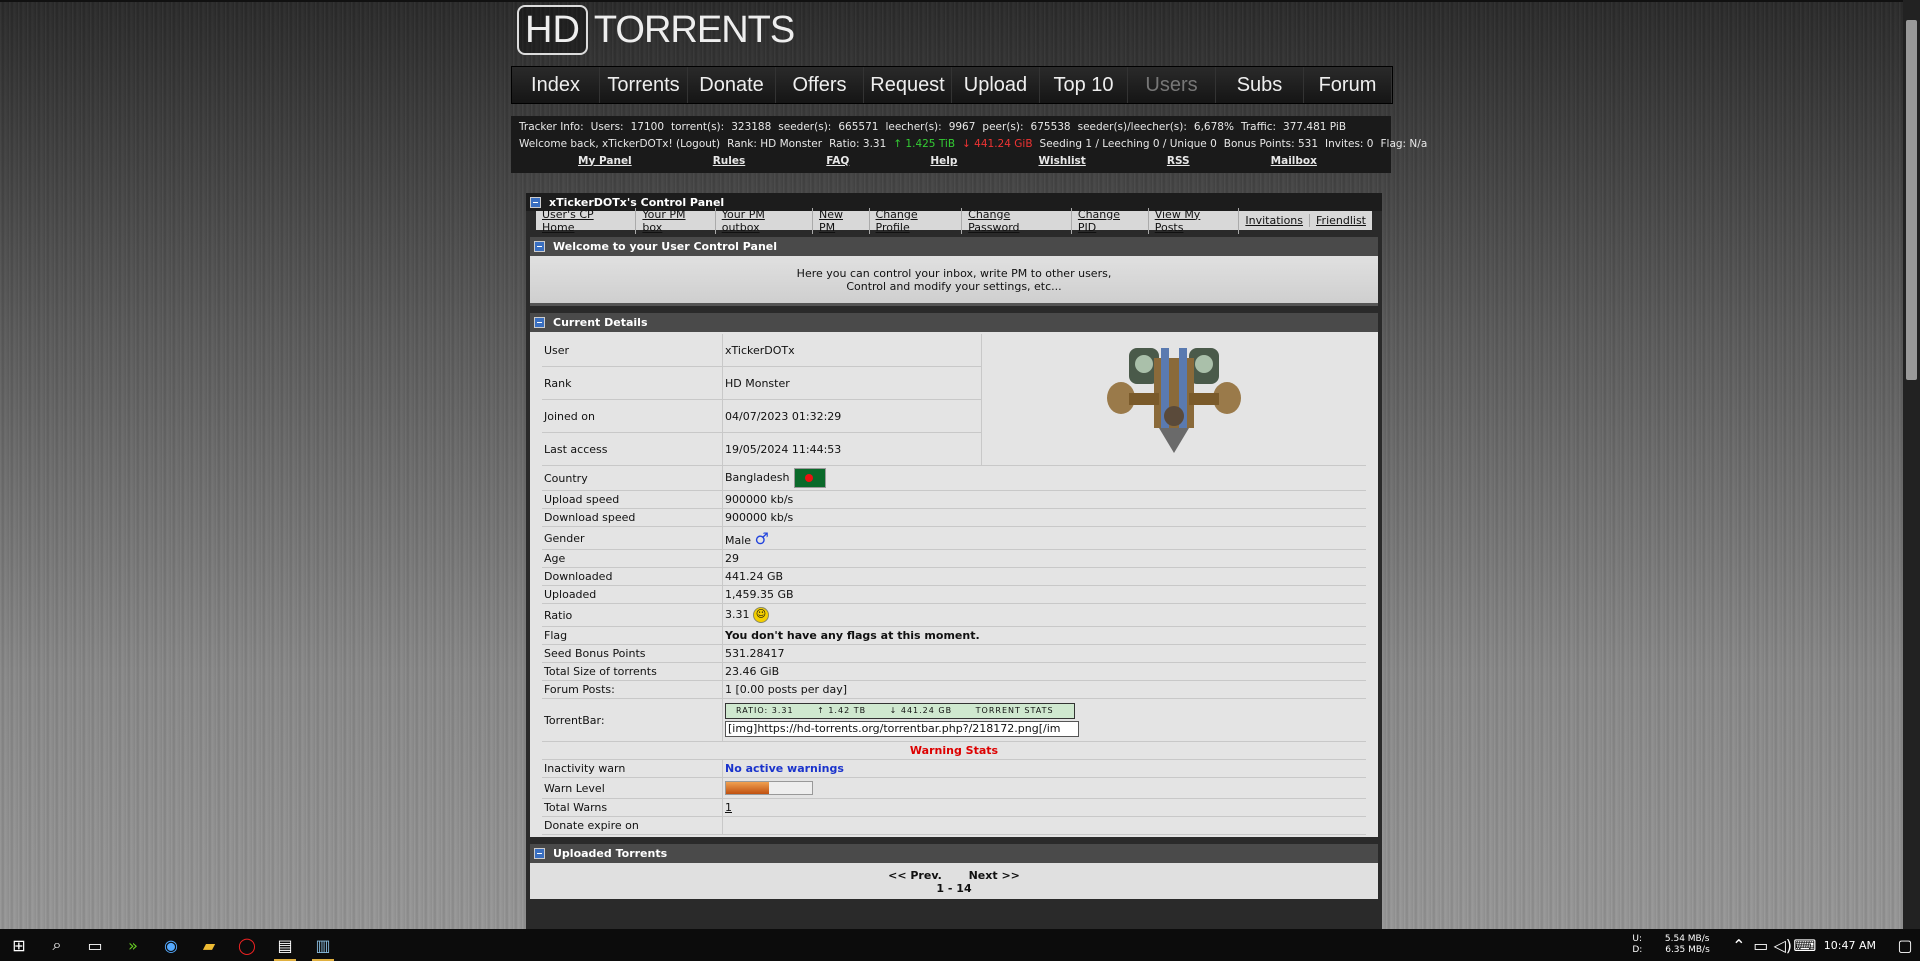 The height and width of the screenshot is (961, 1920). Describe the element at coordinates (1172, 85) in the screenshot. I see `nav-users: Users` at that location.